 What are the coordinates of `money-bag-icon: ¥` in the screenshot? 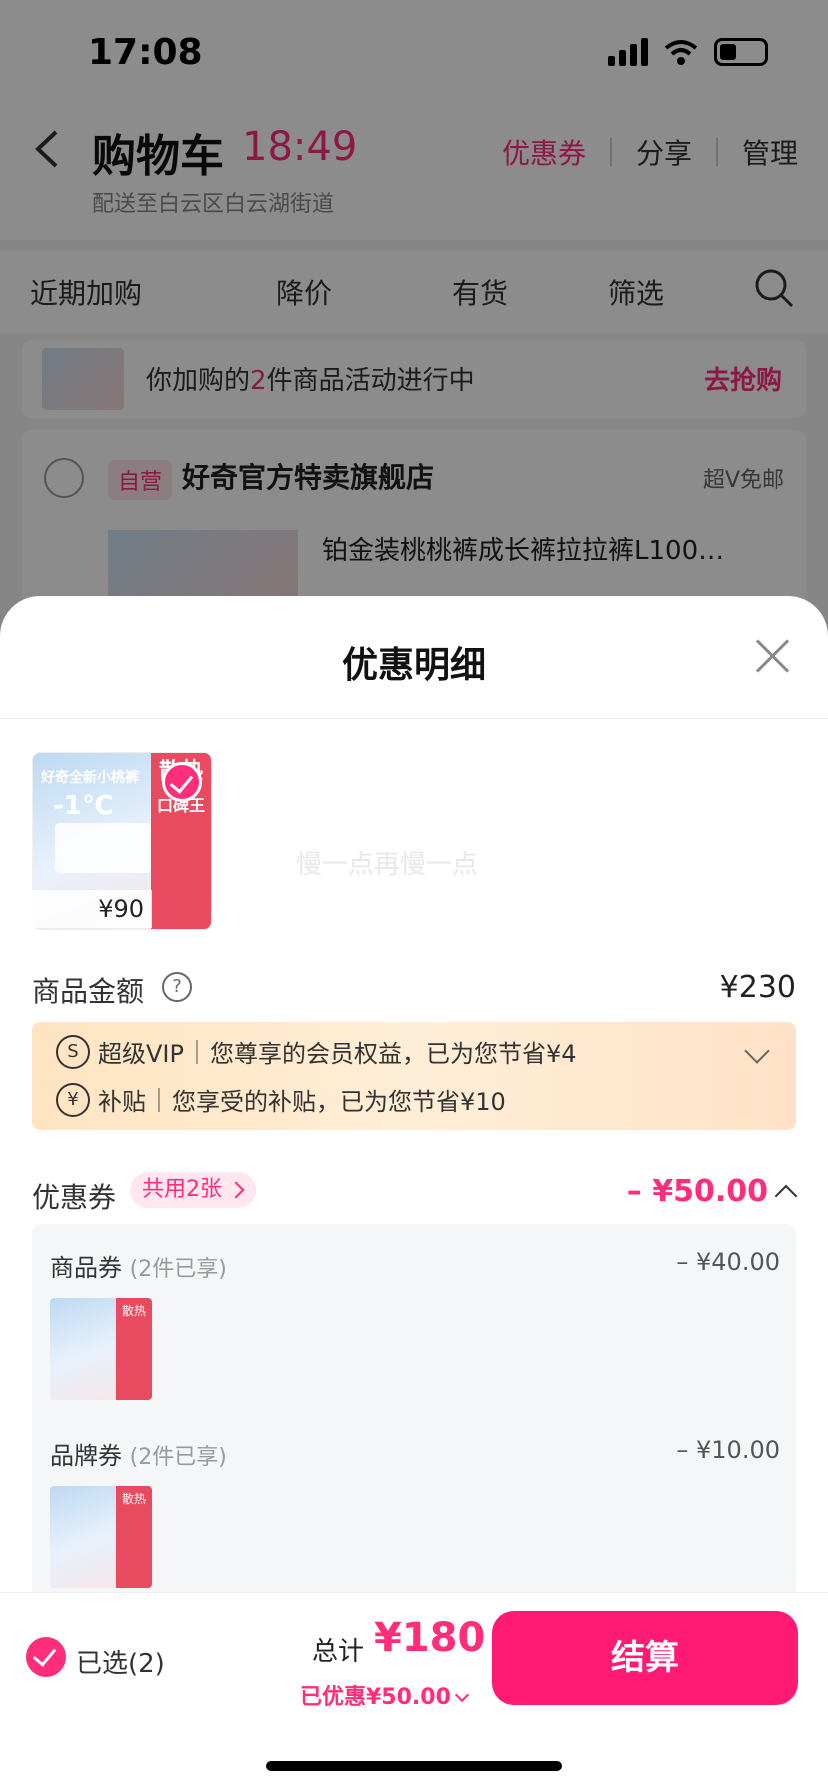 It's located at (73, 1099).